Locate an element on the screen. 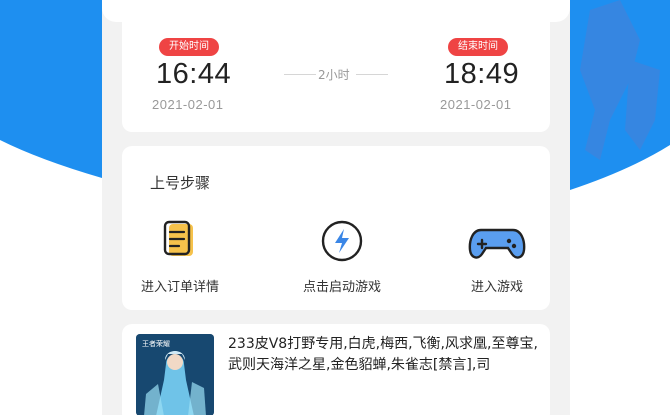 The height and width of the screenshot is (415, 670). end-time: 18:49 is located at coordinates (482, 74).